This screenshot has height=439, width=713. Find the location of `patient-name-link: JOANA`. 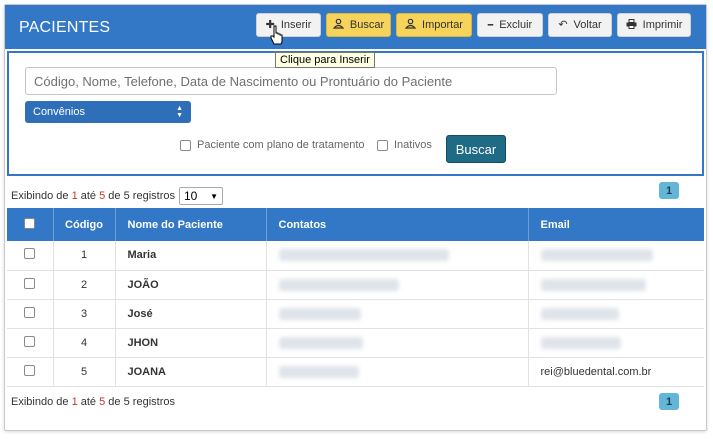

patient-name-link: JOANA is located at coordinates (191, 372).